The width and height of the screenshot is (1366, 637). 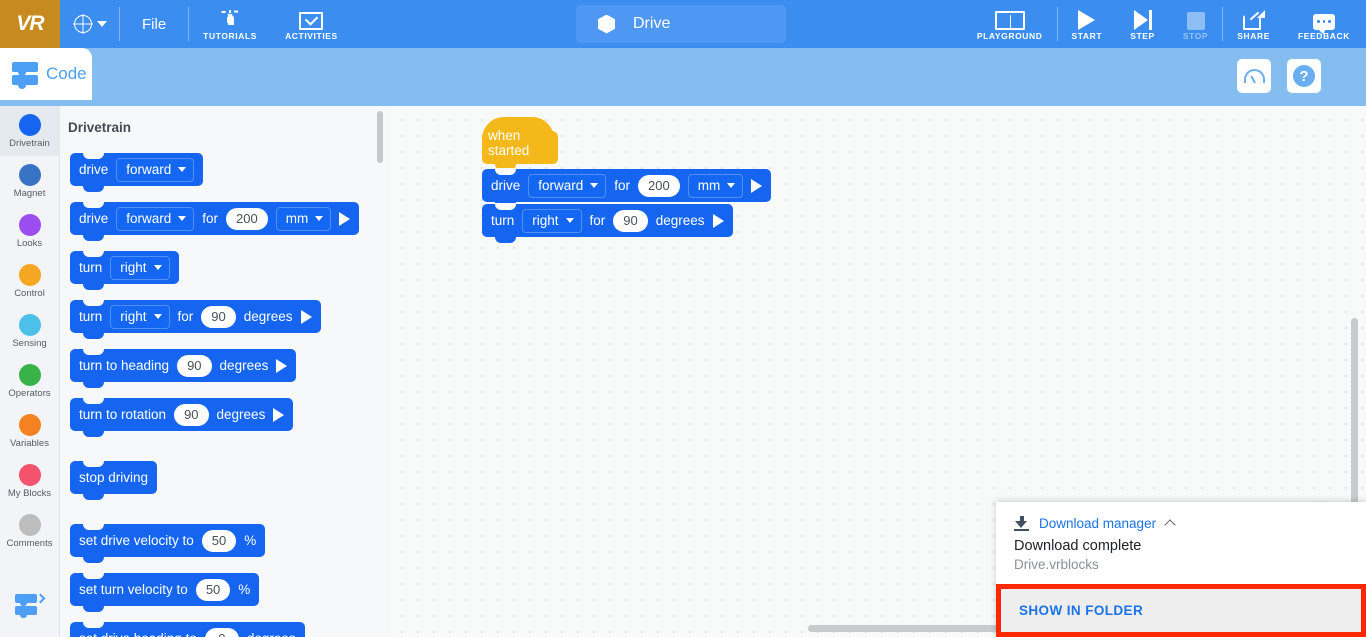 I want to click on block-text: for, so click(x=622, y=185).